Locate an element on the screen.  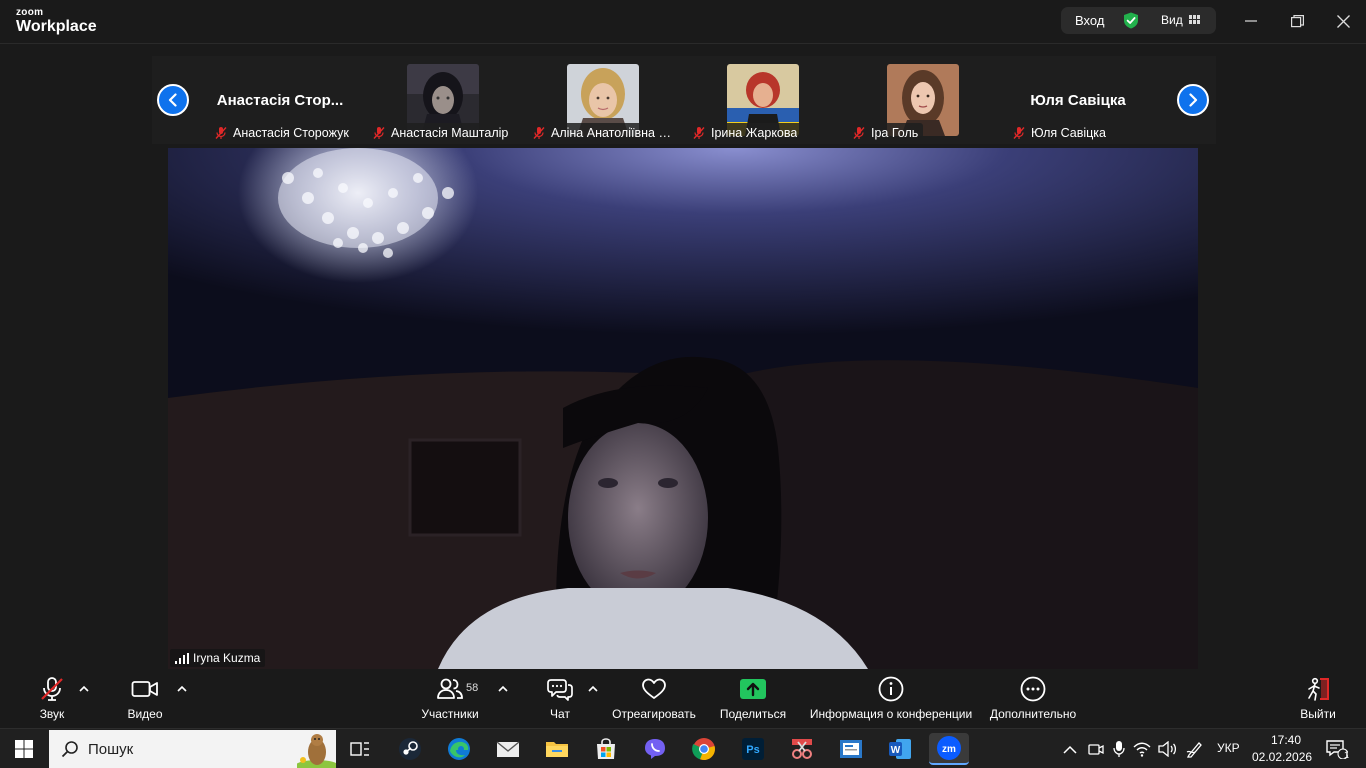
pen-ink-icon is located at coordinates (1194, 750).